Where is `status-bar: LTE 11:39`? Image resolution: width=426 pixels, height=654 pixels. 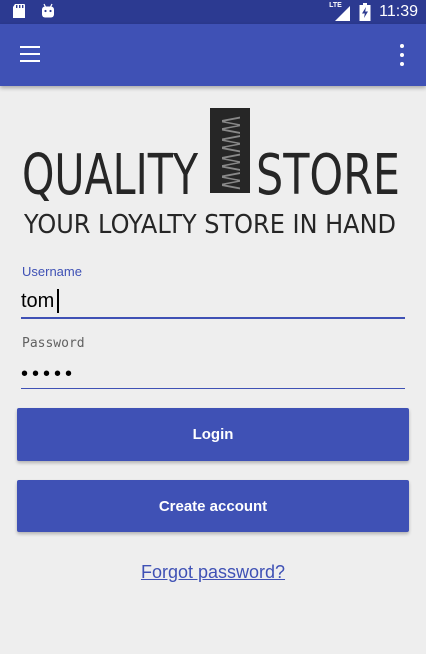 status-bar: LTE 11:39 is located at coordinates (213, 12).